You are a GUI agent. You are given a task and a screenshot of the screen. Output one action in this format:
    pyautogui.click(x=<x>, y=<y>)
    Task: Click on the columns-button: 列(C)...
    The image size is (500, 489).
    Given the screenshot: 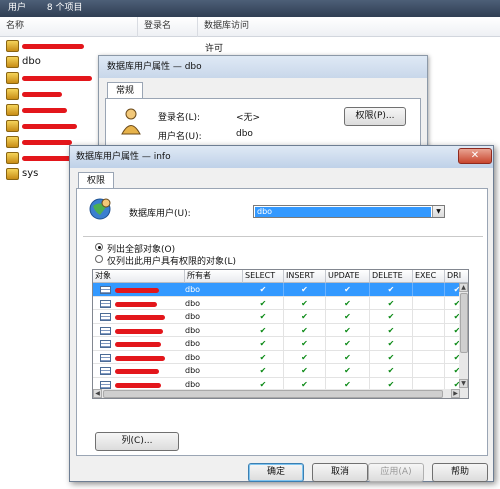 What is the action you would take?
    pyautogui.click(x=137, y=441)
    